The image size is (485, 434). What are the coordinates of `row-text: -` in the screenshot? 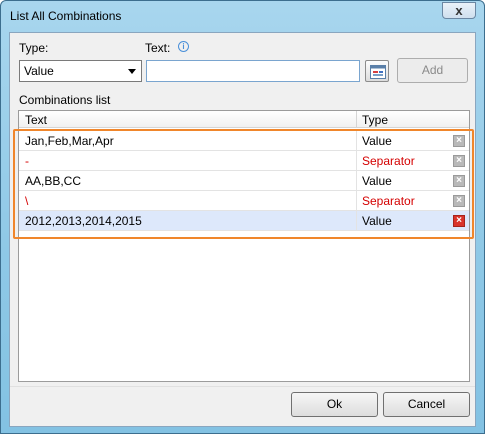 It's located at (27, 161).